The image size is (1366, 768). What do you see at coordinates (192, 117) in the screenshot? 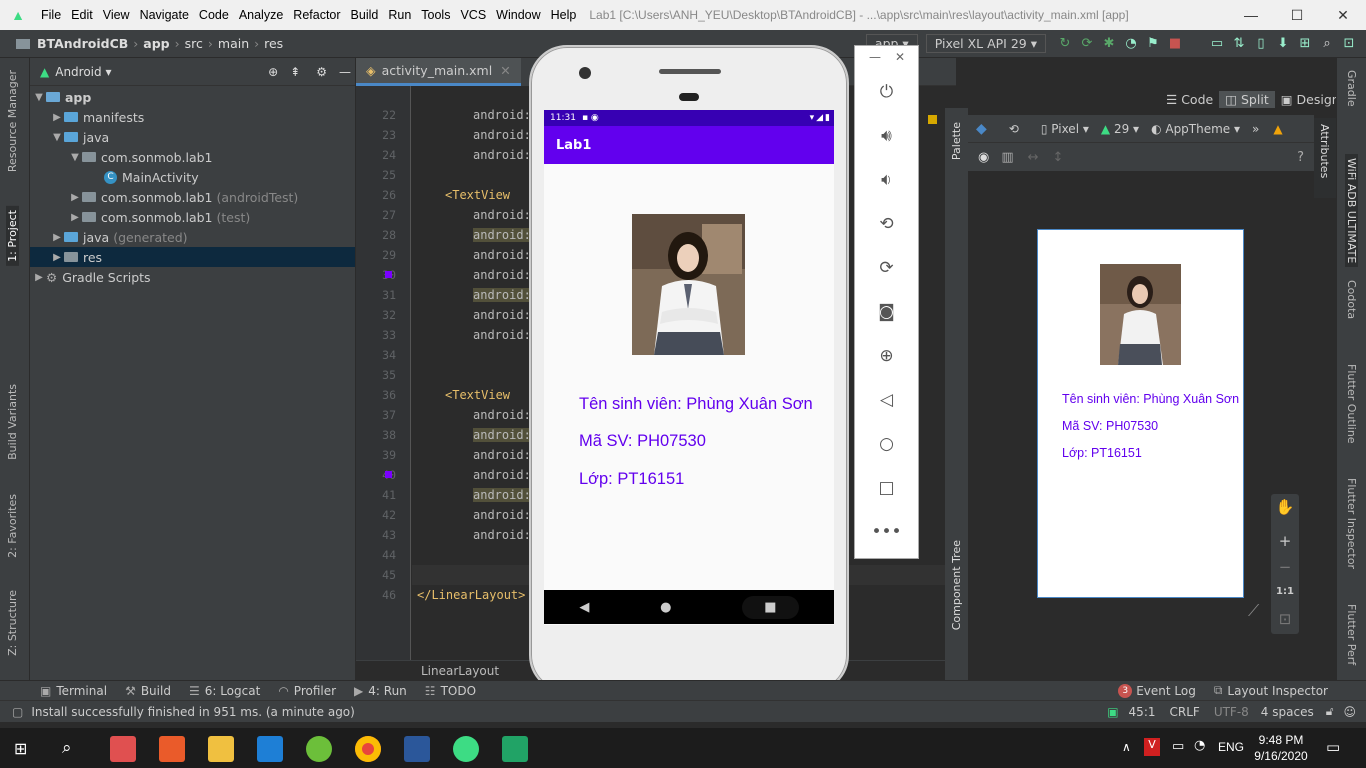
I see `tree-item-manifests: ▶ manifests` at bounding box center [192, 117].